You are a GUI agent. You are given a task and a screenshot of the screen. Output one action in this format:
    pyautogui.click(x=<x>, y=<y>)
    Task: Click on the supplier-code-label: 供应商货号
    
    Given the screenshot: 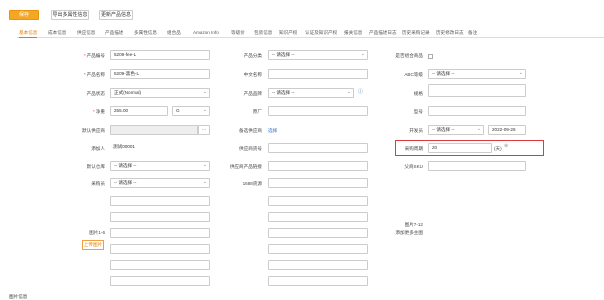 What is the action you would take?
    pyautogui.click(x=250, y=148)
    